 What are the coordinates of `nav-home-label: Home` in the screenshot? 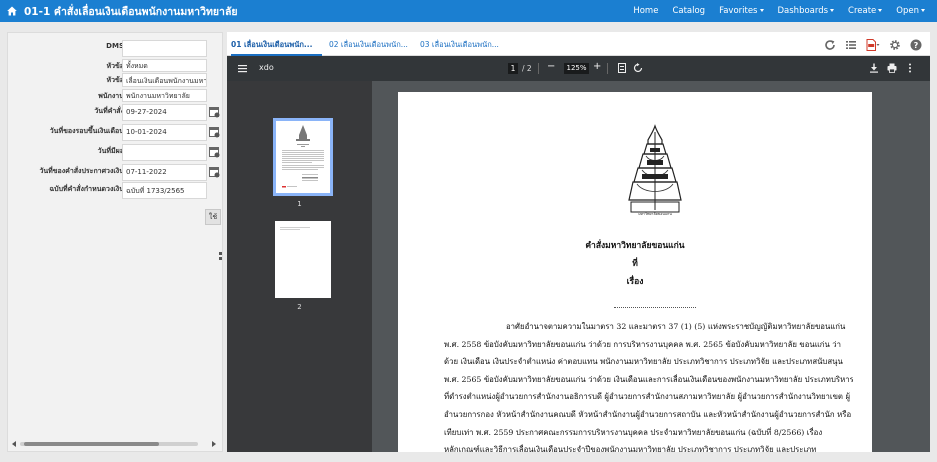 It's located at (646, 11).